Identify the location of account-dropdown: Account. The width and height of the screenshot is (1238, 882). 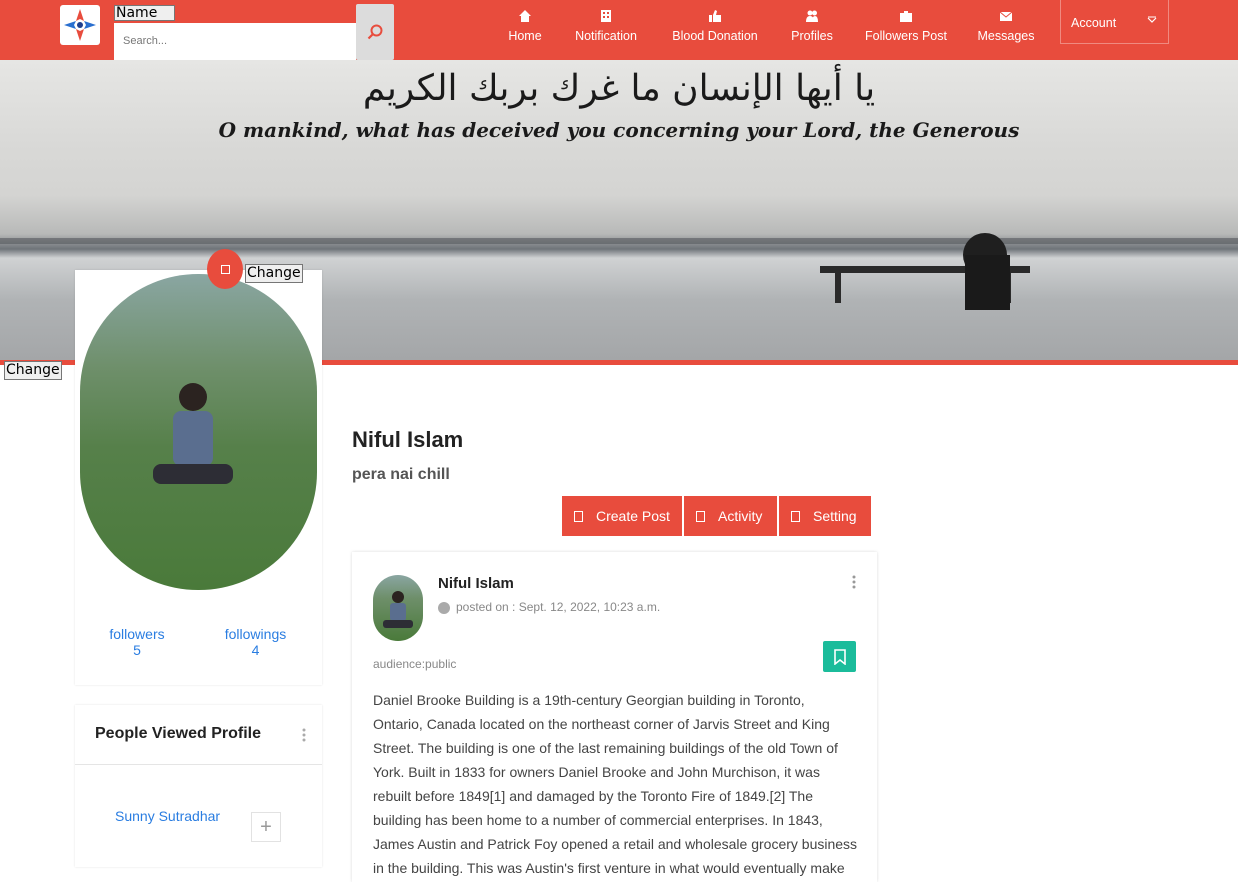
(1114, 22).